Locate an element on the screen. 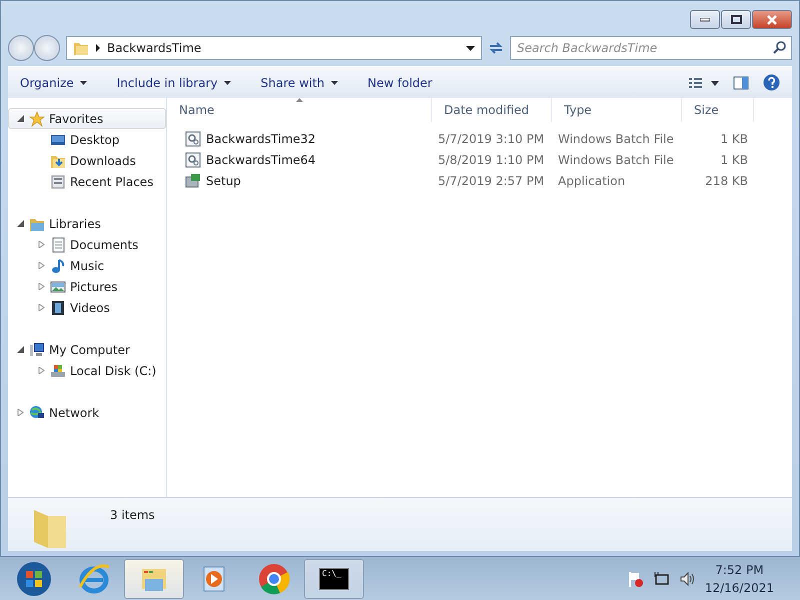 The height and width of the screenshot is (600, 800). document-icon is located at coordinates (58, 244).